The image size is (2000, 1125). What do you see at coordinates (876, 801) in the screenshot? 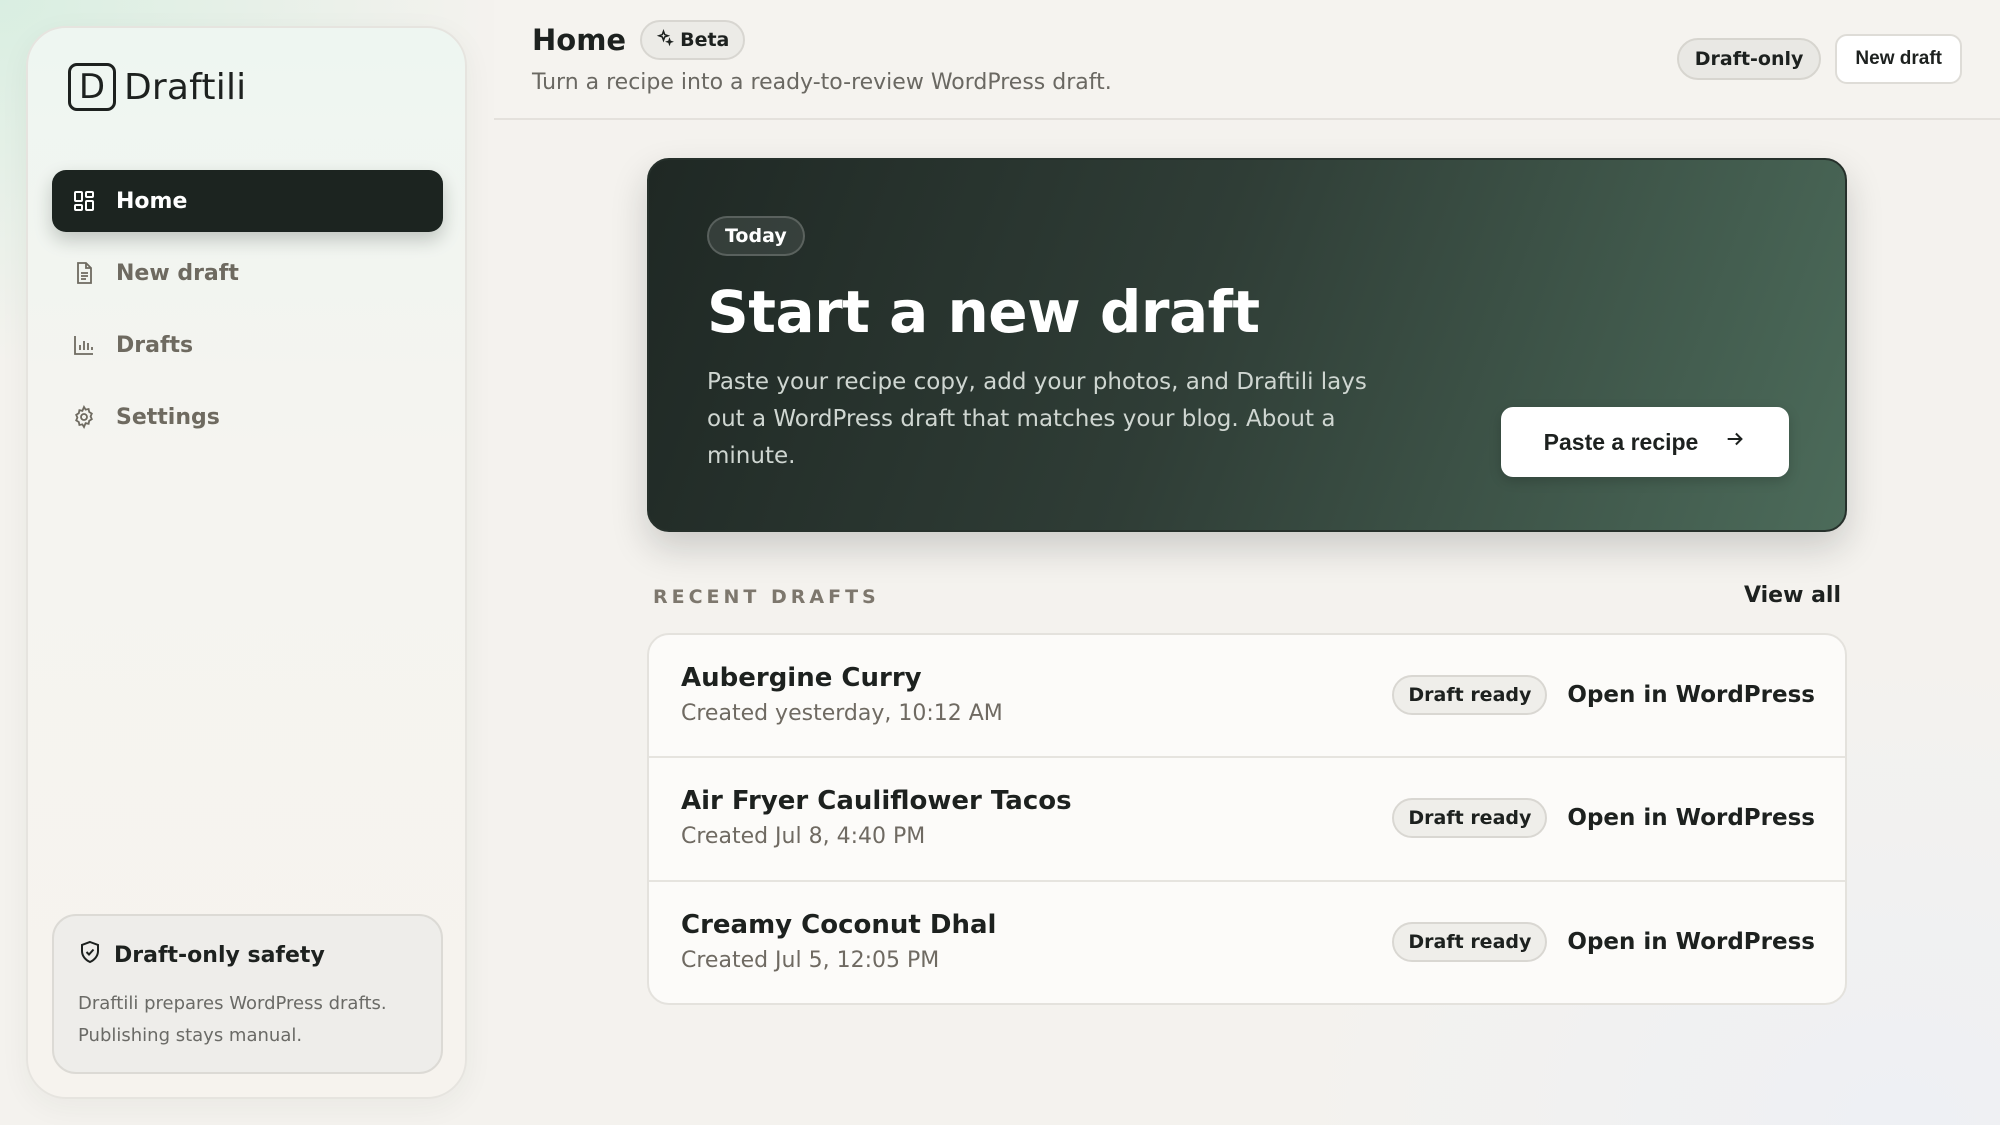
I see `draft-title: Air Fryer Cauliflower Tacos` at bounding box center [876, 801].